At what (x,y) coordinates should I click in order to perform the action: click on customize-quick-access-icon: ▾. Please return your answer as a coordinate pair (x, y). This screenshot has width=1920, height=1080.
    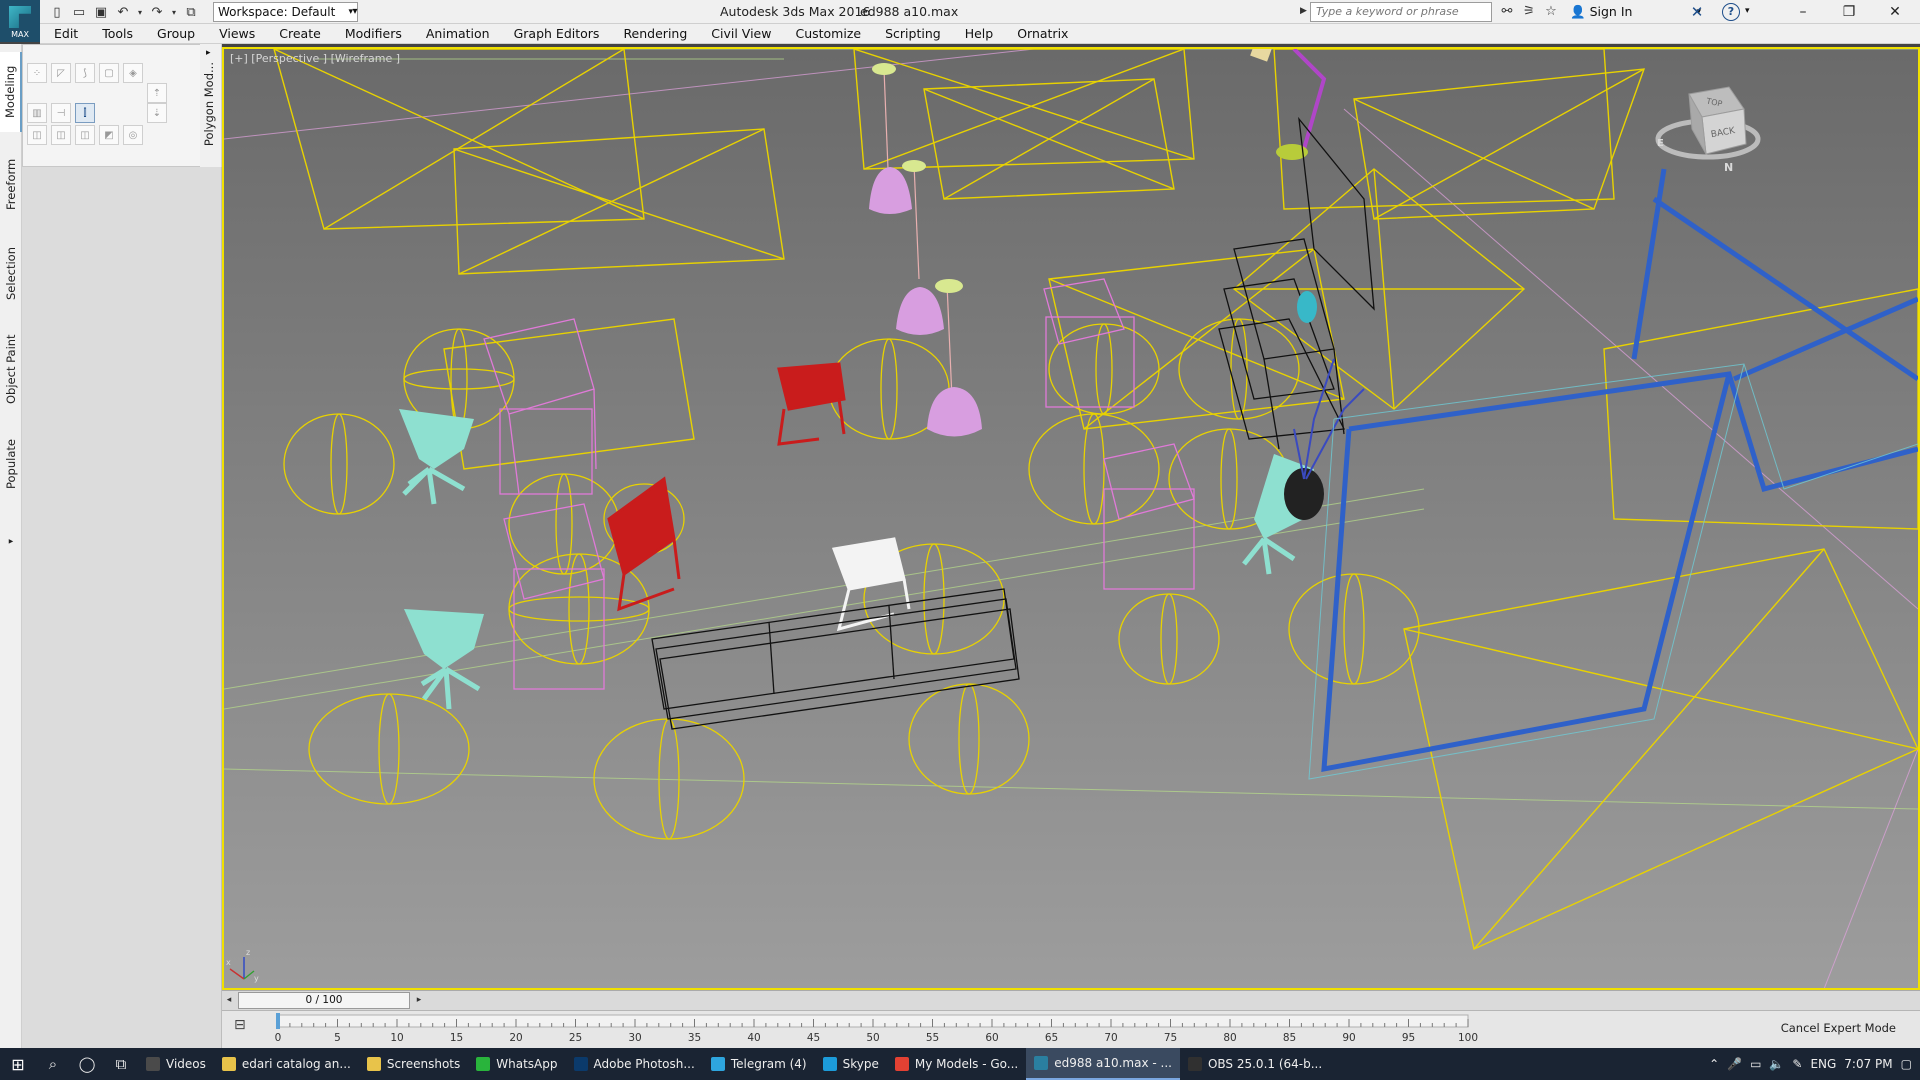
    Looking at the image, I should click on (355, 12).